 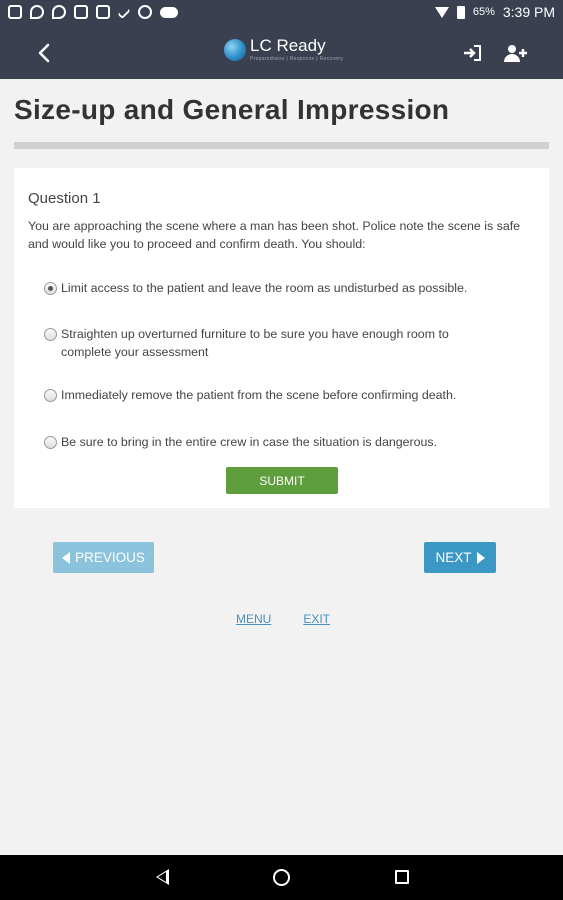 What do you see at coordinates (288, 45) in the screenshot?
I see `logo-text: LC Ready` at bounding box center [288, 45].